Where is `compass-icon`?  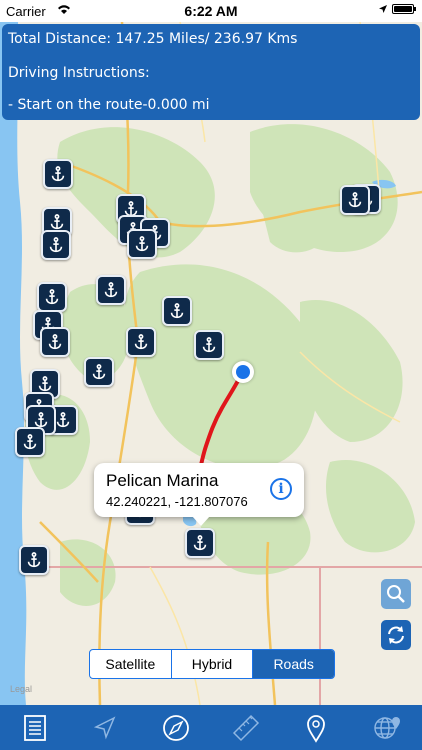 compass-icon is located at coordinates (175, 727).